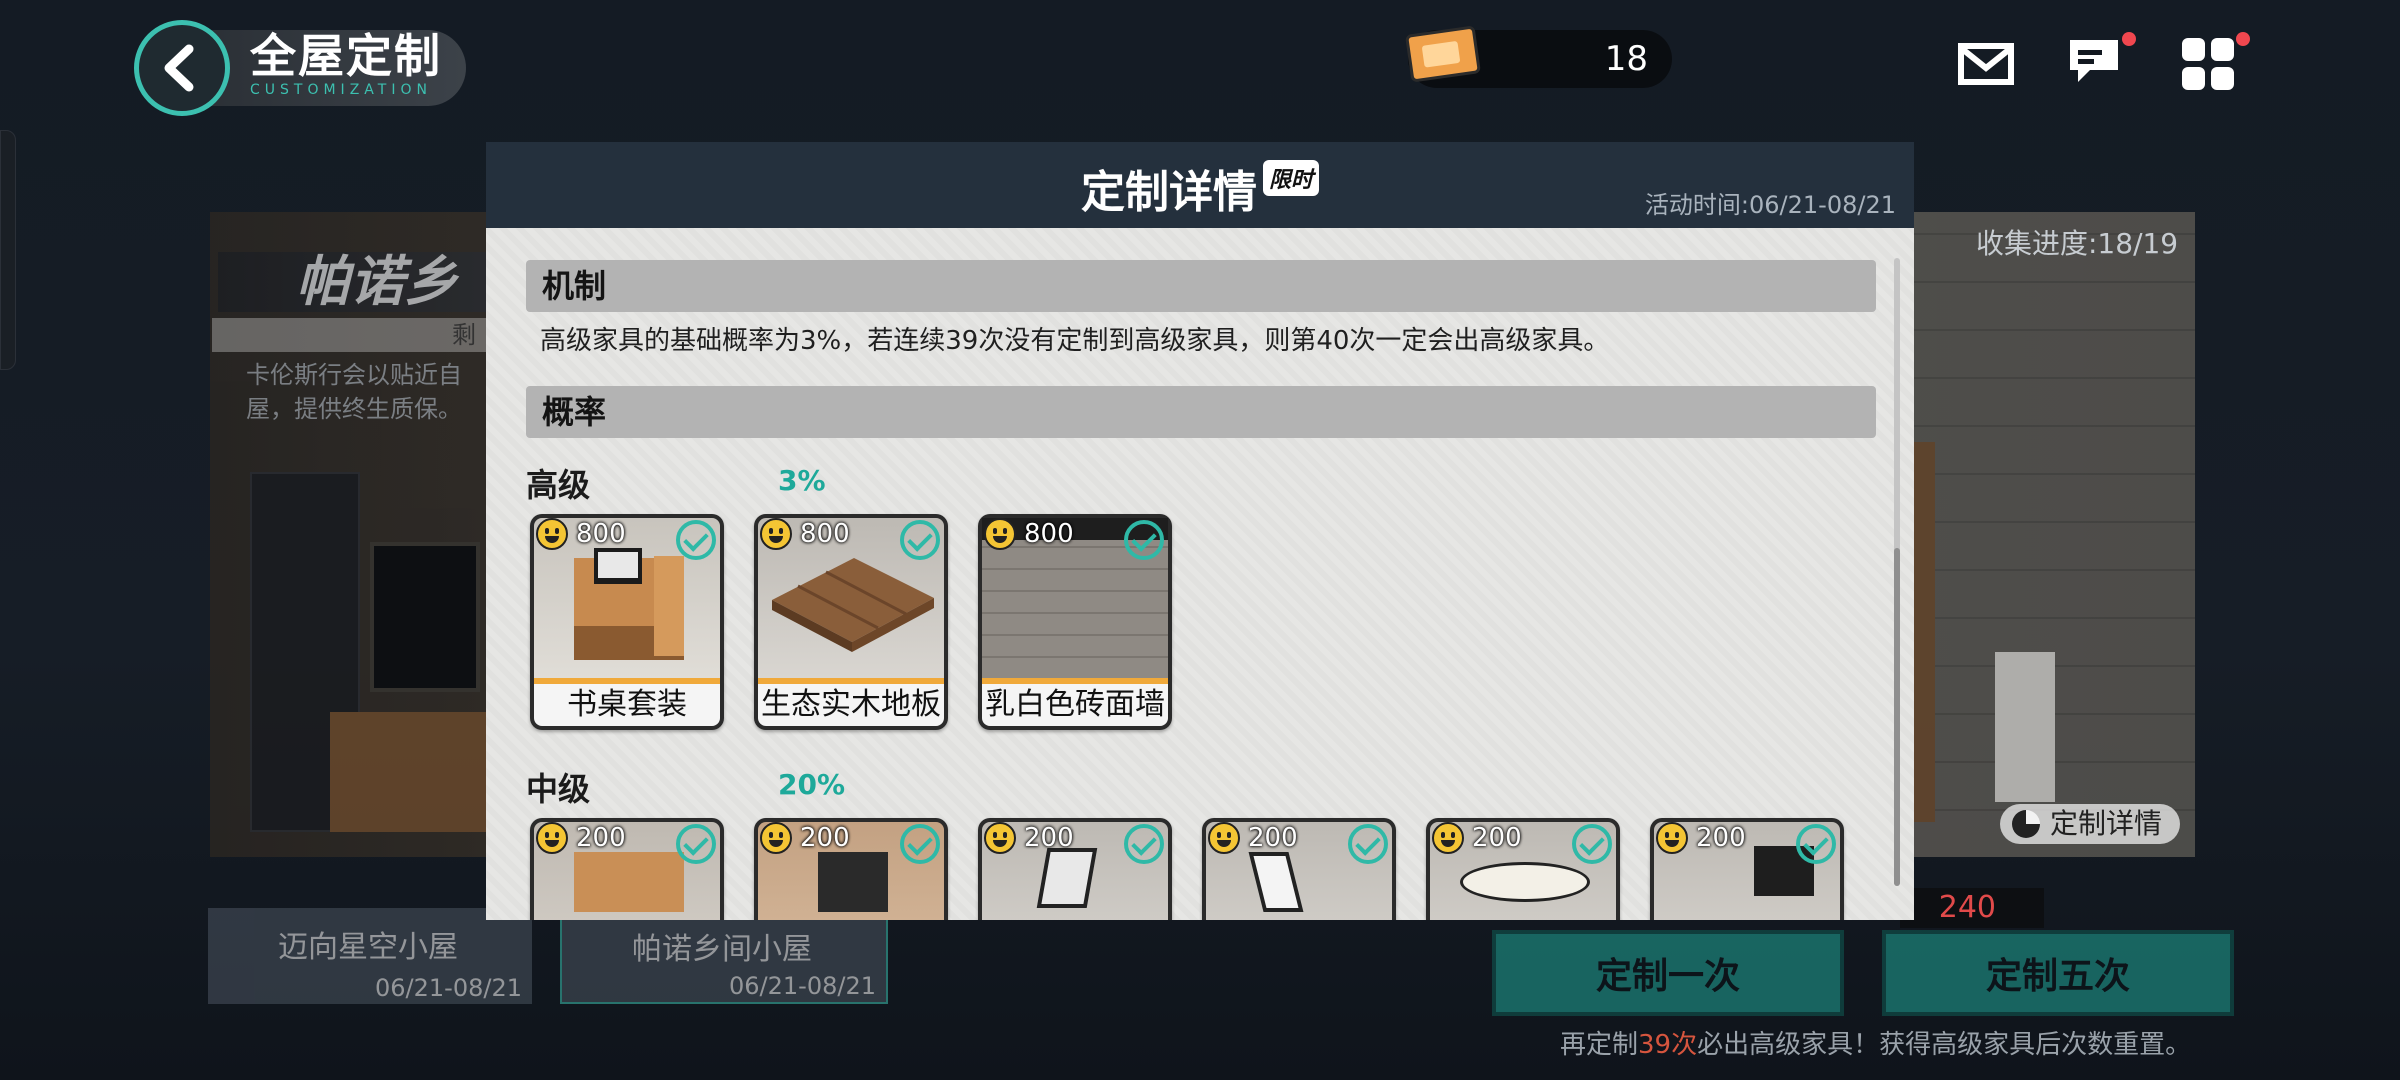 This screenshot has height=1080, width=2400. What do you see at coordinates (1201, 286) in the screenshot?
I see `mechanism-header: 机制` at bounding box center [1201, 286].